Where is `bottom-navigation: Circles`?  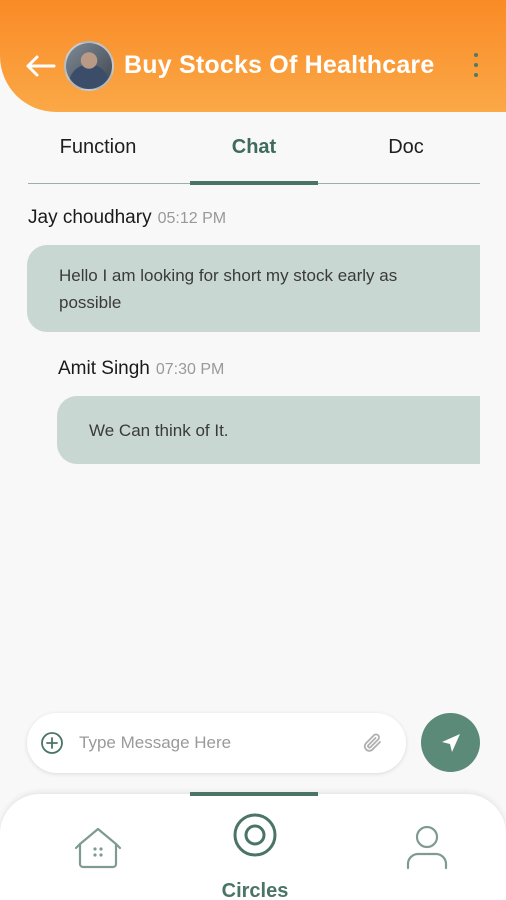 bottom-navigation: Circles is located at coordinates (253, 846).